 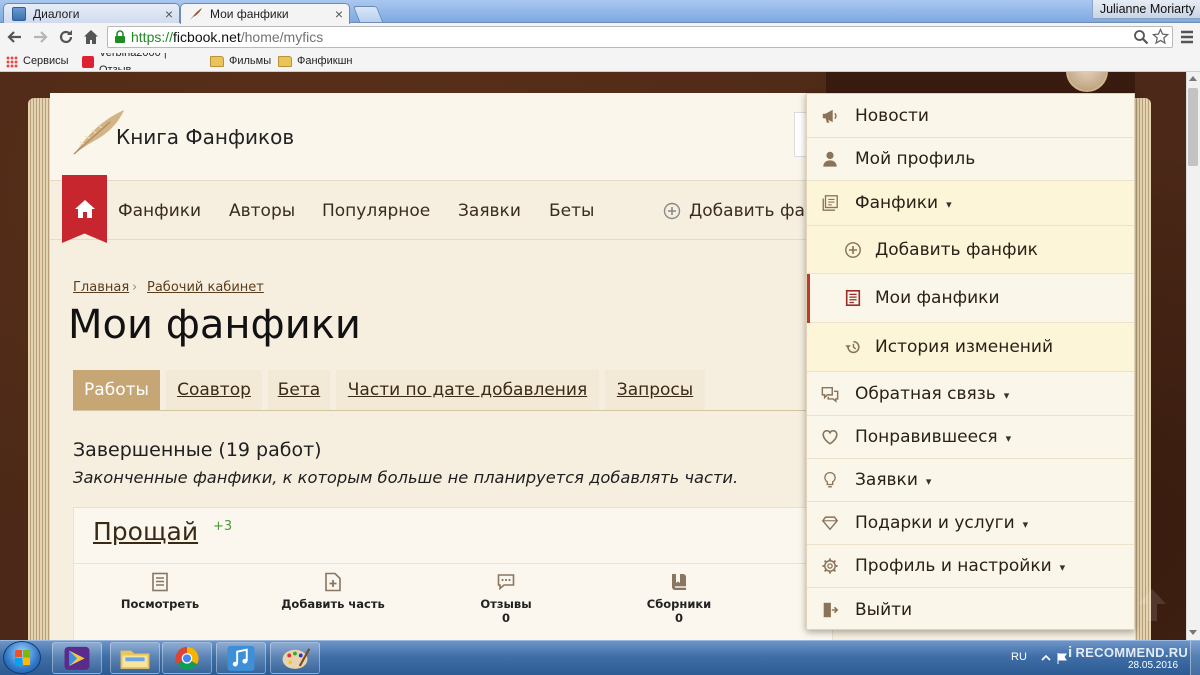 What do you see at coordinates (160, 582) in the screenshot?
I see `view-document-icon` at bounding box center [160, 582].